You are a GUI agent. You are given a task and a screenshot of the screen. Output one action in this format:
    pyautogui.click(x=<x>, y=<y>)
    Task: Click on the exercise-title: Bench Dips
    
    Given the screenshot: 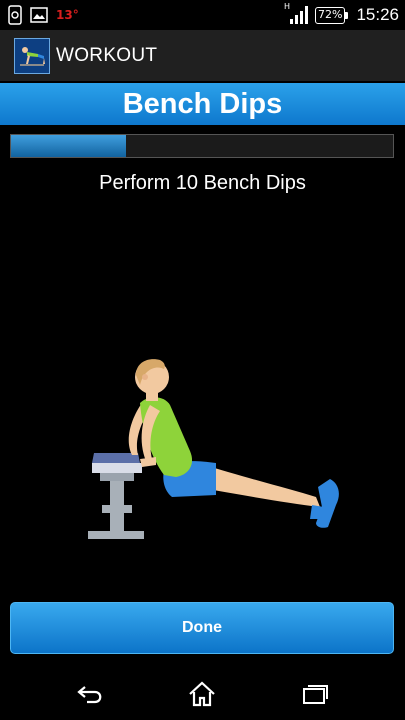 What is the action you would take?
    pyautogui.click(x=202, y=103)
    